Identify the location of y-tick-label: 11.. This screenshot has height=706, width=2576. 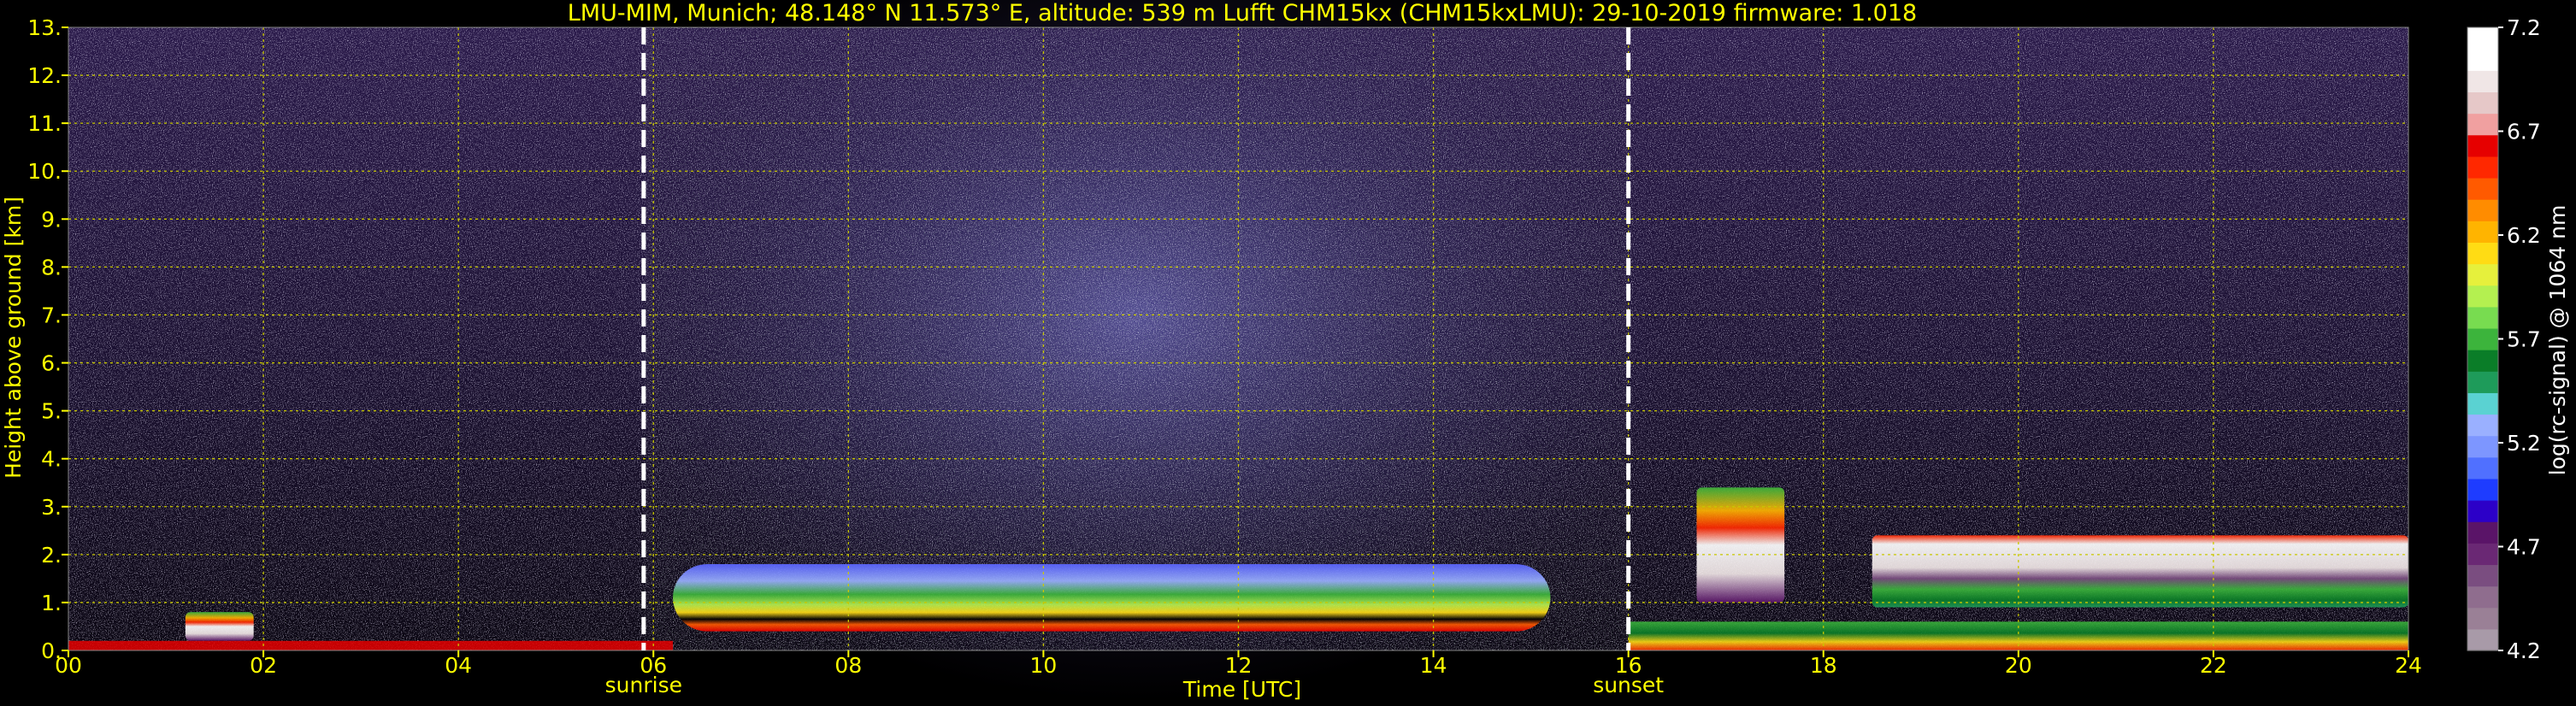
(44, 123).